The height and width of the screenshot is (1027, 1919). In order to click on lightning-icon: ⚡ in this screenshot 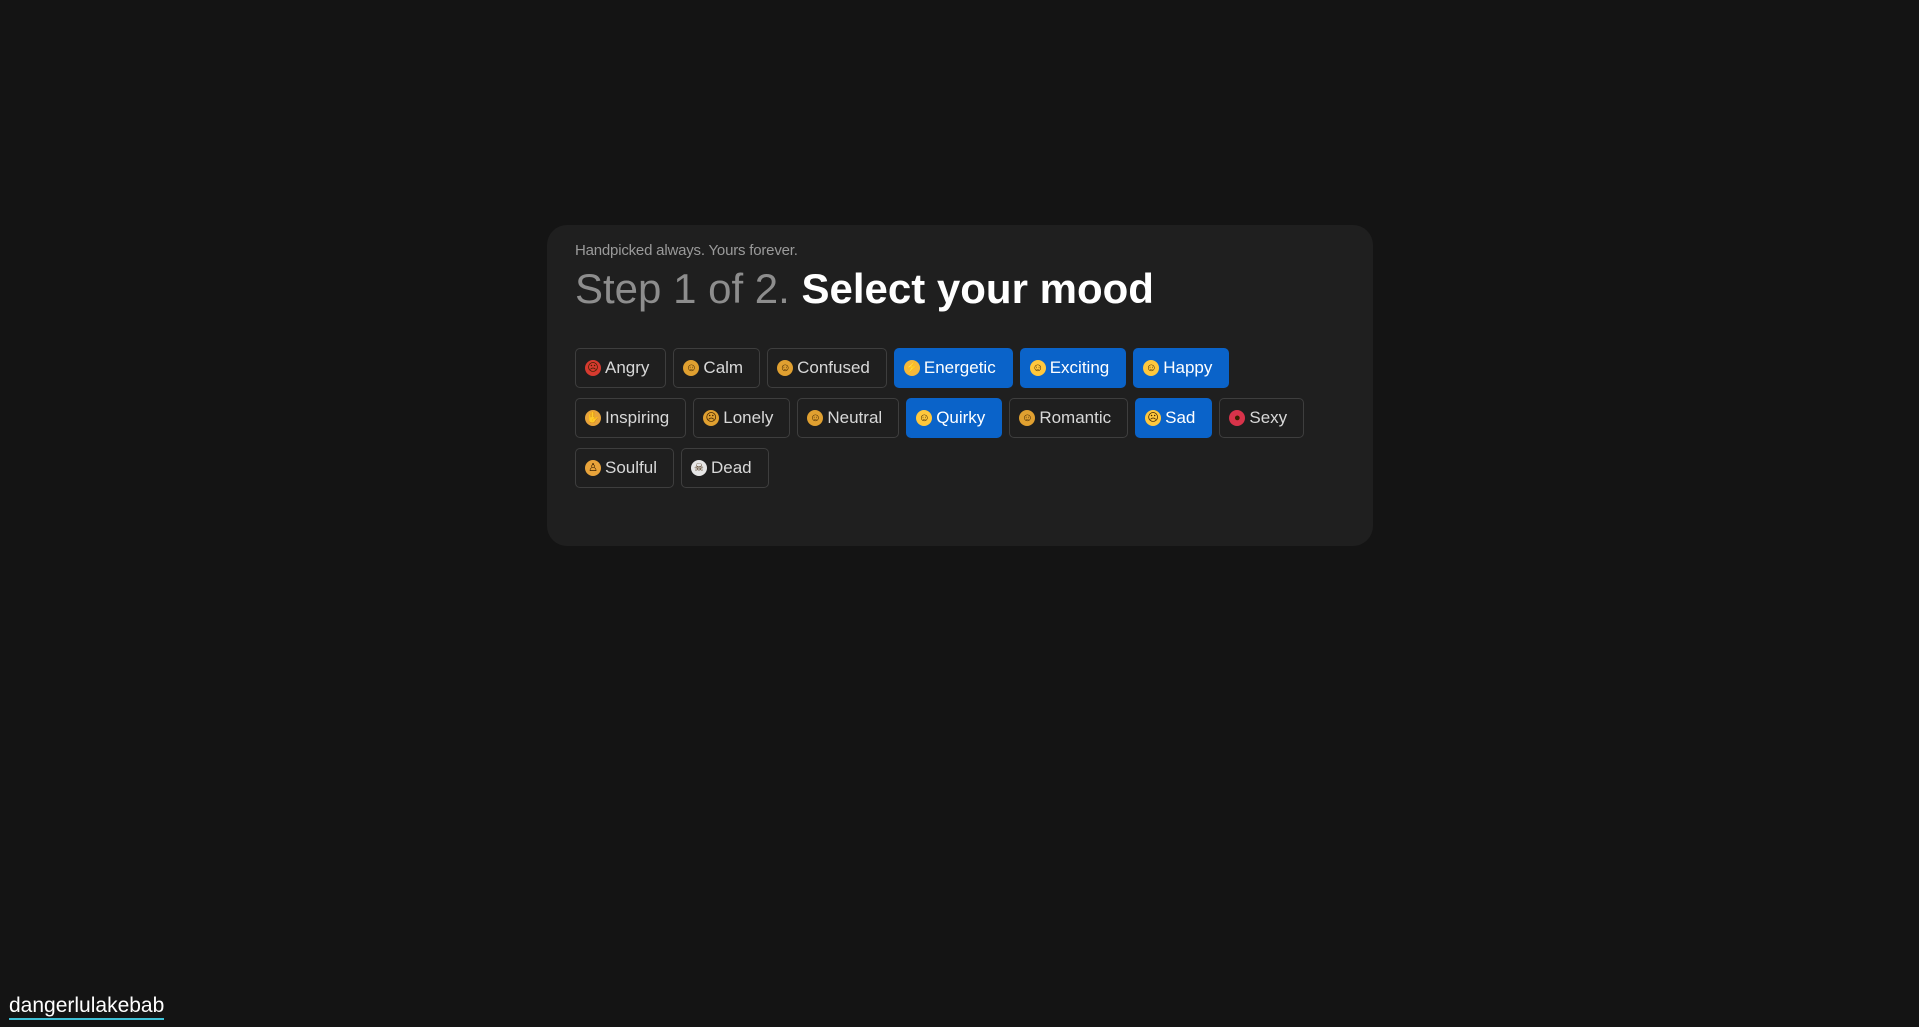, I will do `click(911, 368)`.